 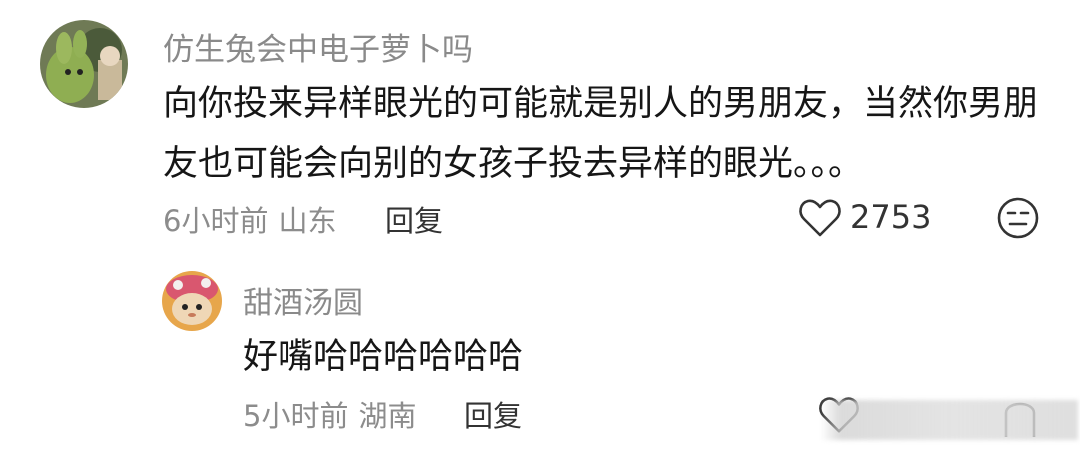 What do you see at coordinates (307, 221) in the screenshot?
I see `comment-location: 山东` at bounding box center [307, 221].